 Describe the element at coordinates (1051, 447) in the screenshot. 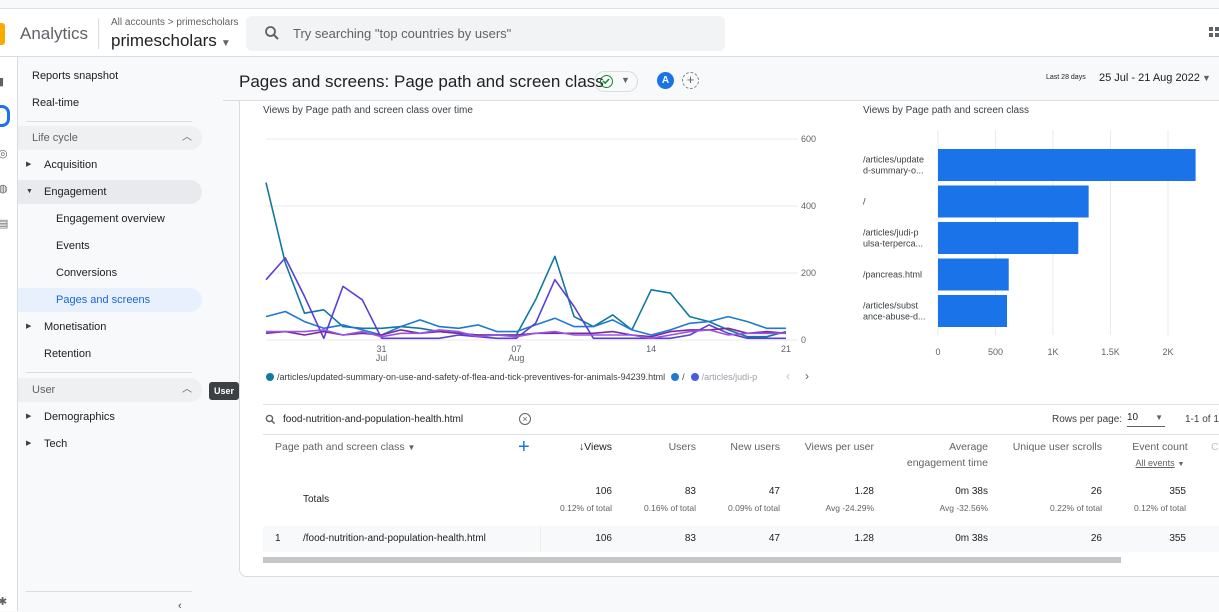

I see `column-header-scrolls: Unique user scrolls` at that location.